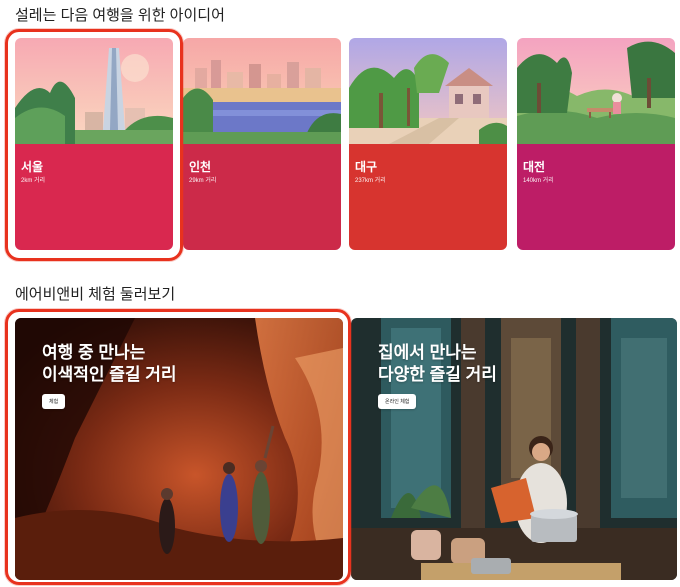 This screenshot has height=587, width=680. Describe the element at coordinates (437, 364) in the screenshot. I see `experience-title: 집에서 만나는 다양한 즐길 거리` at that location.